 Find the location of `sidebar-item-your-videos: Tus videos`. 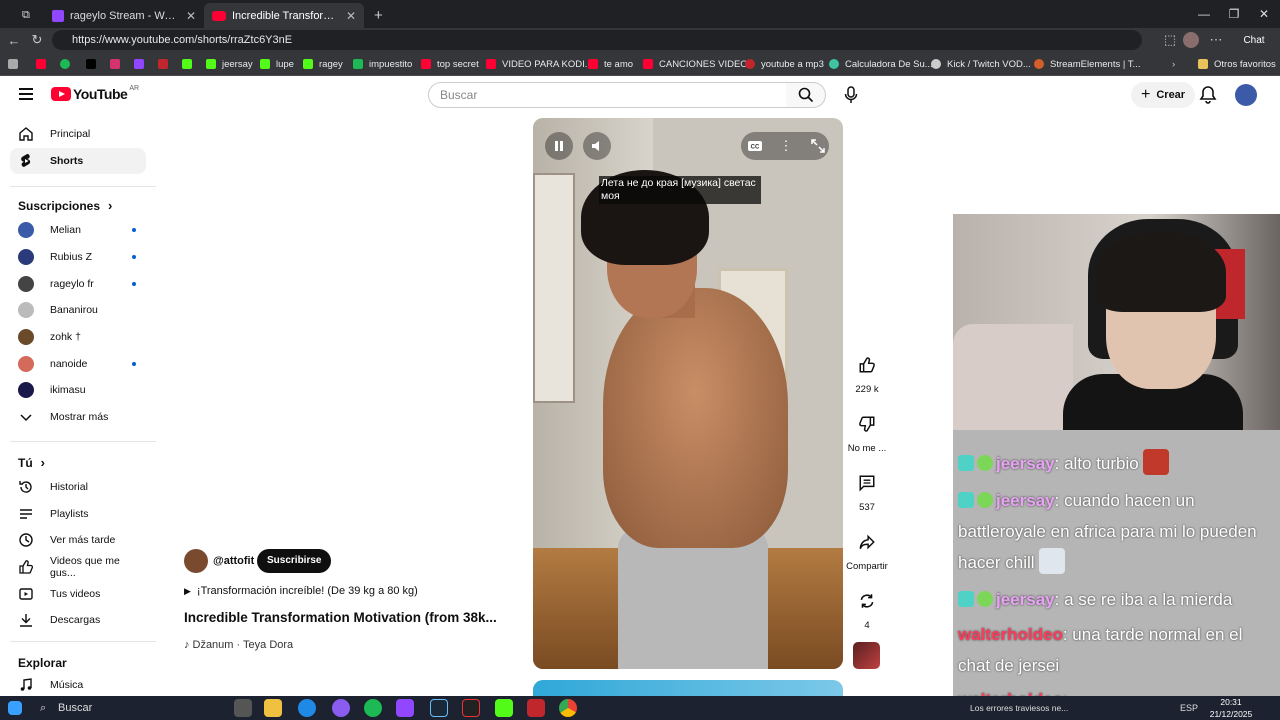

sidebar-item-your-videos: Tus videos is located at coordinates (78, 594).